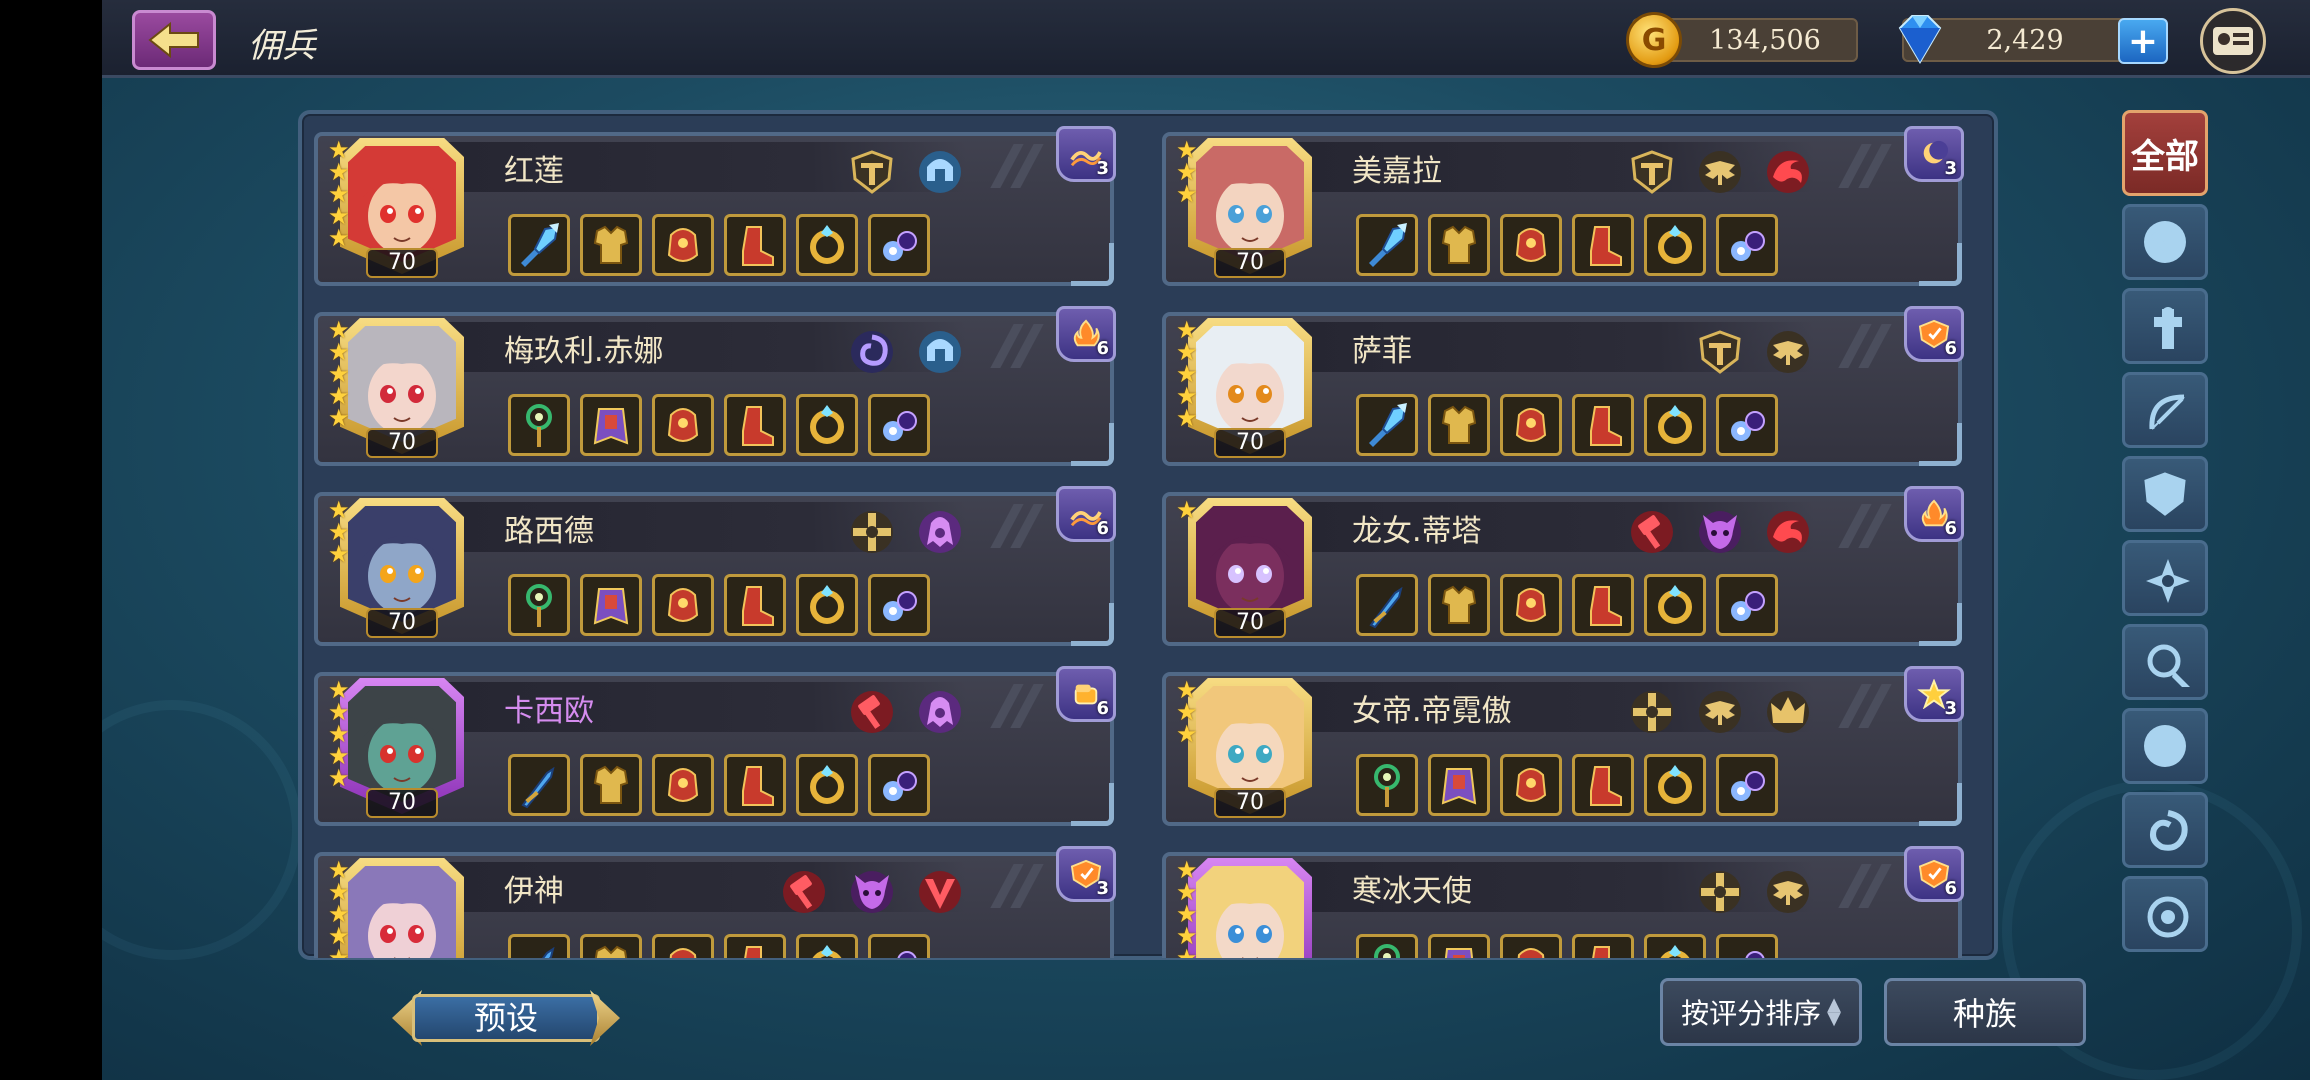 The image size is (2310, 1080). What do you see at coordinates (2165, 578) in the screenshot?
I see `filter-shuriken-button` at bounding box center [2165, 578].